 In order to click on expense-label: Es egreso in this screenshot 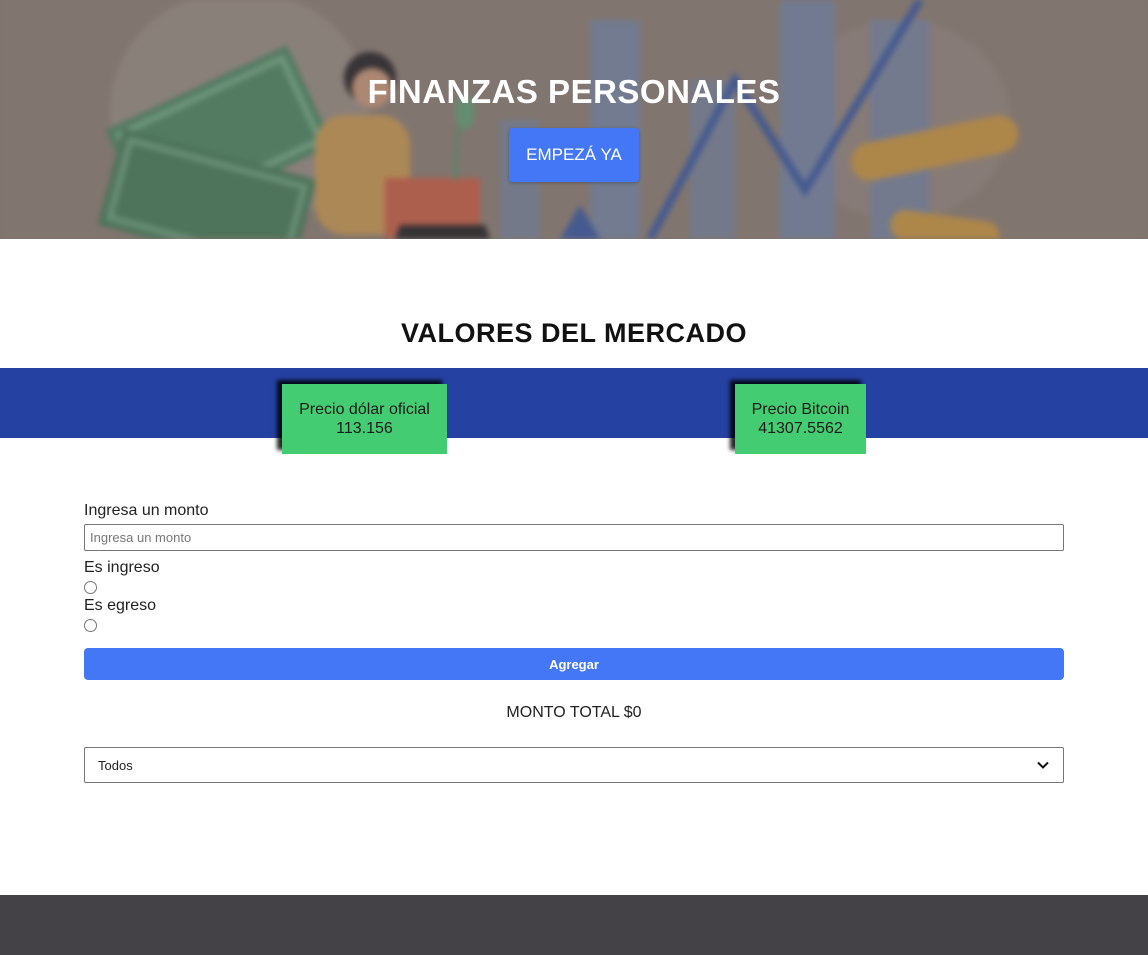, I will do `click(120, 605)`.